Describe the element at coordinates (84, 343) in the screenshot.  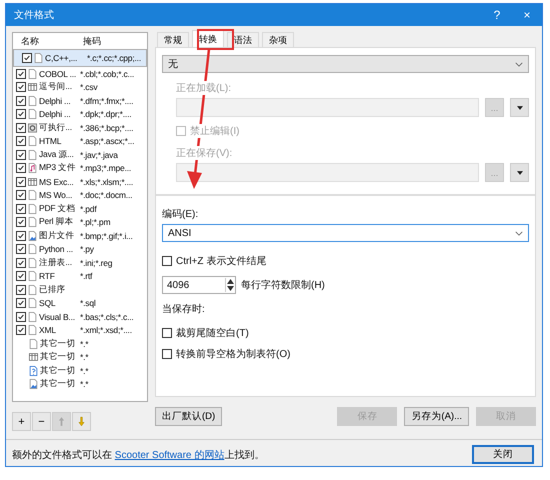
I see `file-mask: *.*` at that location.